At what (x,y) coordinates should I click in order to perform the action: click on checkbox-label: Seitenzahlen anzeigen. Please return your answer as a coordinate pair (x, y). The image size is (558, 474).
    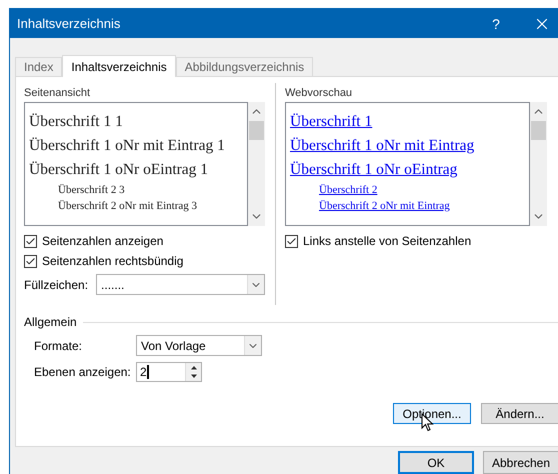
    Looking at the image, I should click on (103, 241).